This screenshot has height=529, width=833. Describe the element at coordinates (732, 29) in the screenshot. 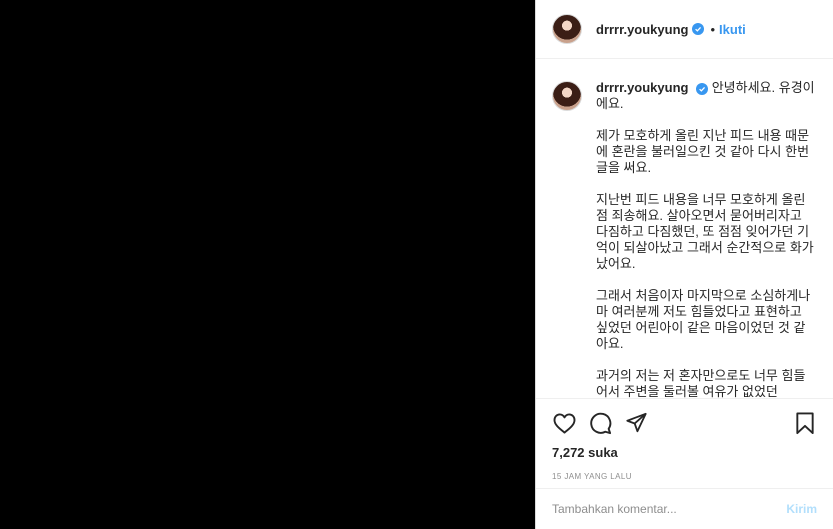

I see `follow-button: Ikuti` at that location.